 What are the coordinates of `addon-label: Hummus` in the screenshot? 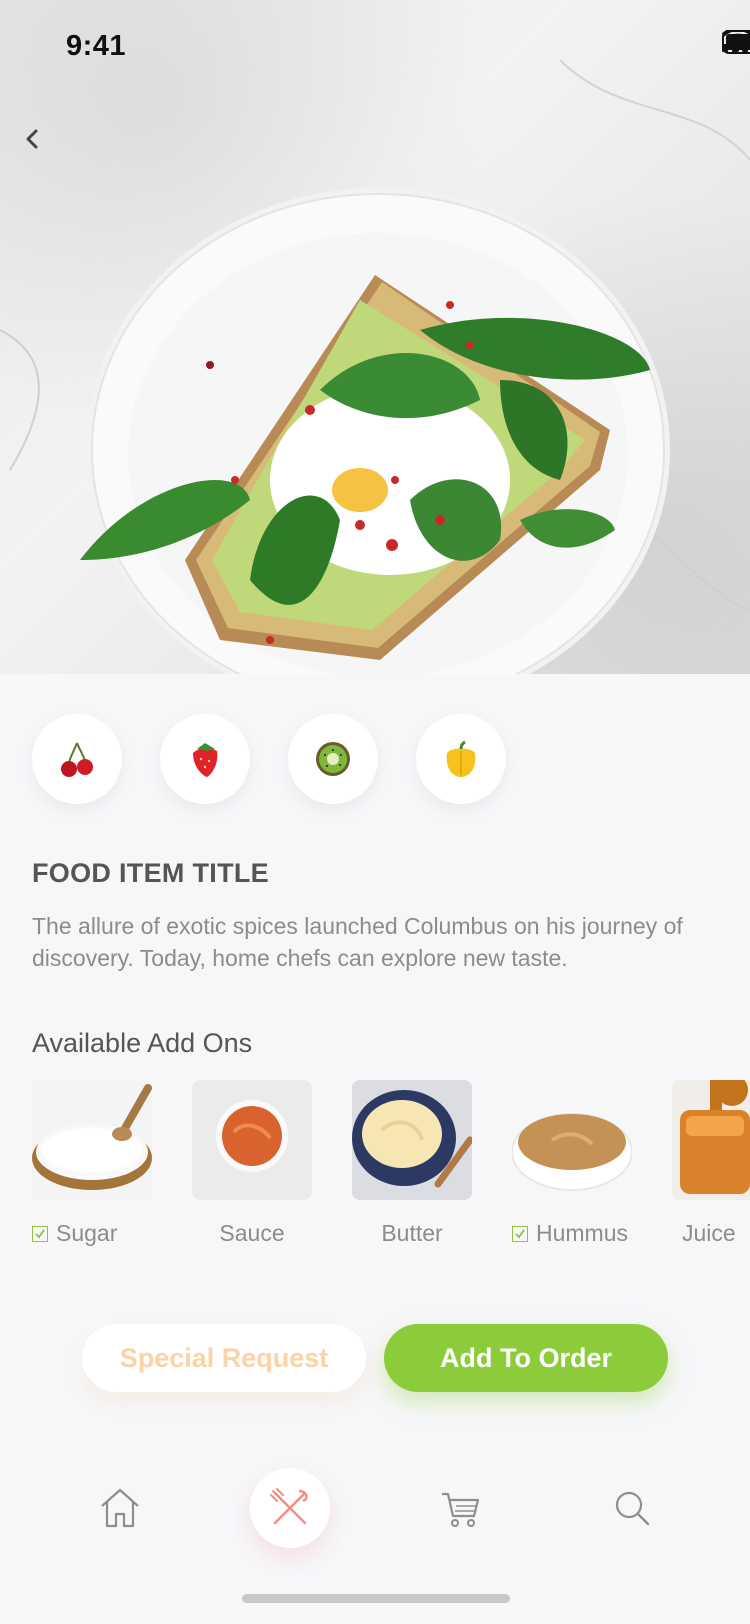 It's located at (572, 1233).